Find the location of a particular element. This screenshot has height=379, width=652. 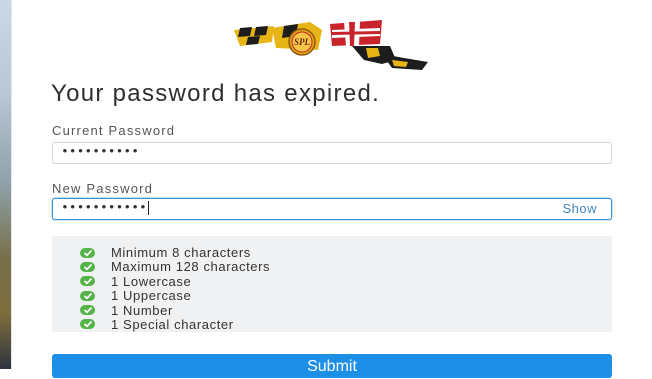

requirement-item: Minimum 8 characters is located at coordinates (175, 252).